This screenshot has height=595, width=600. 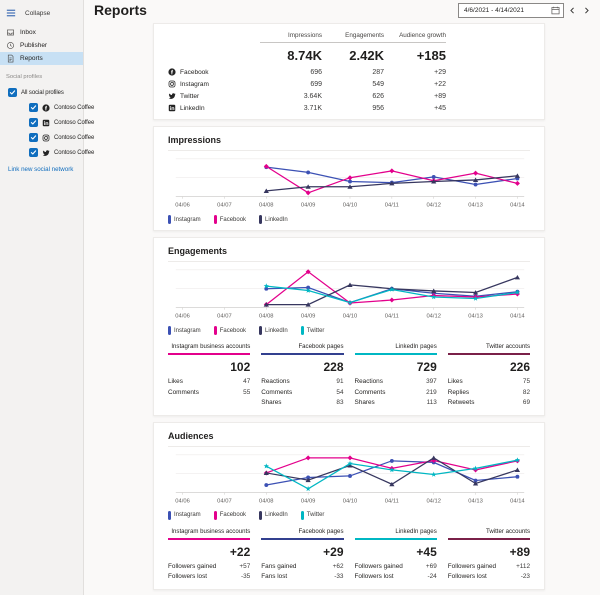 What do you see at coordinates (431, 381) in the screenshot?
I see `metric-value: 397` at bounding box center [431, 381].